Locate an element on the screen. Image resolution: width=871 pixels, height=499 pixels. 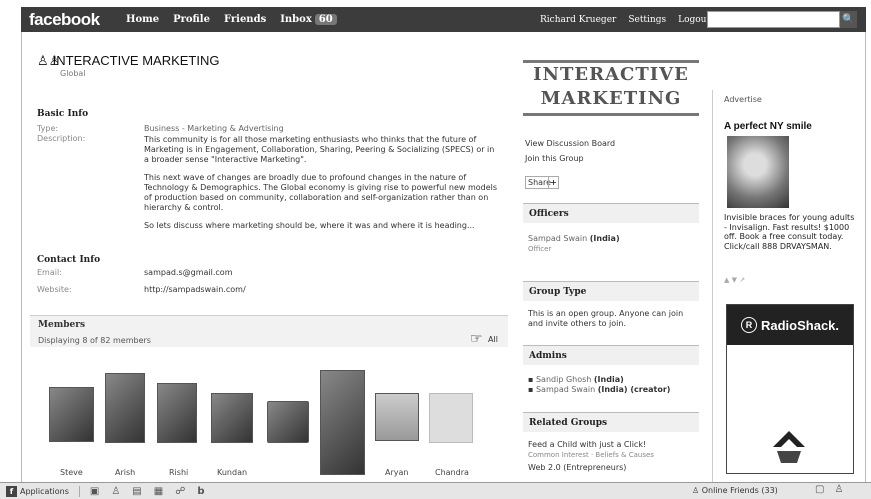
banner-line-2: MARKETING is located at coordinates (611, 98).